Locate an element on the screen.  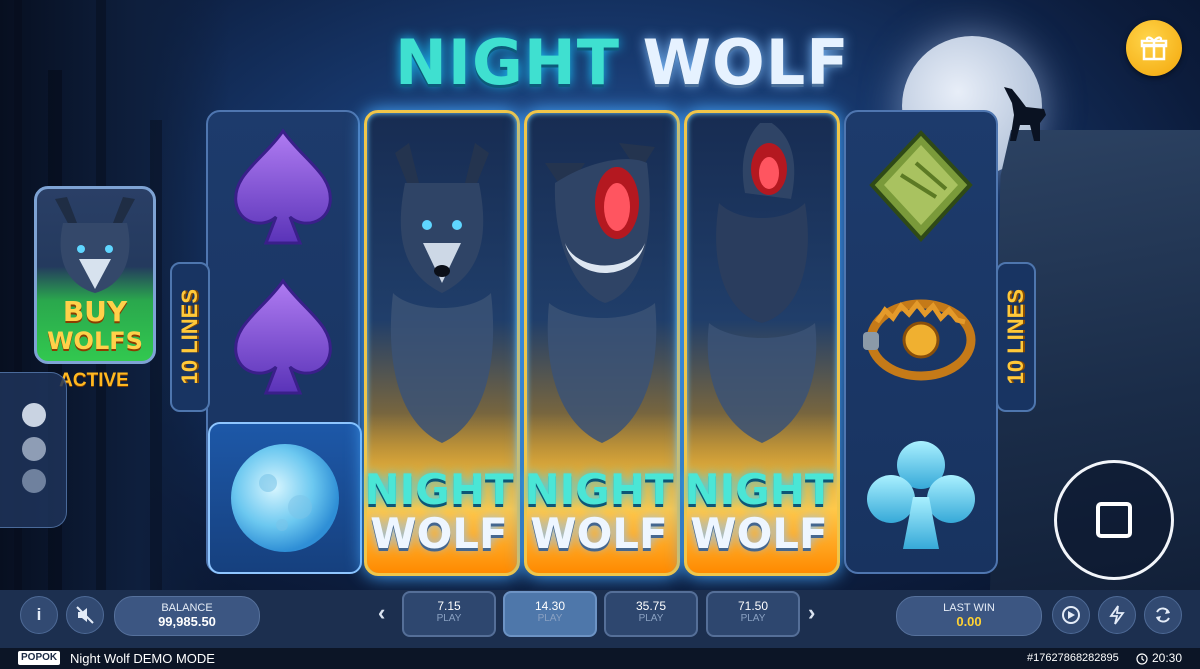
stop-icon is located at coordinates (1114, 520).